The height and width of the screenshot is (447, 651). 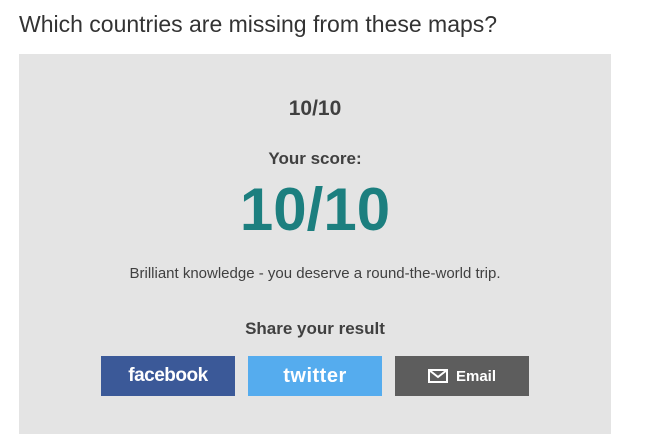 I want to click on score-value: 10/10, so click(x=315, y=209).